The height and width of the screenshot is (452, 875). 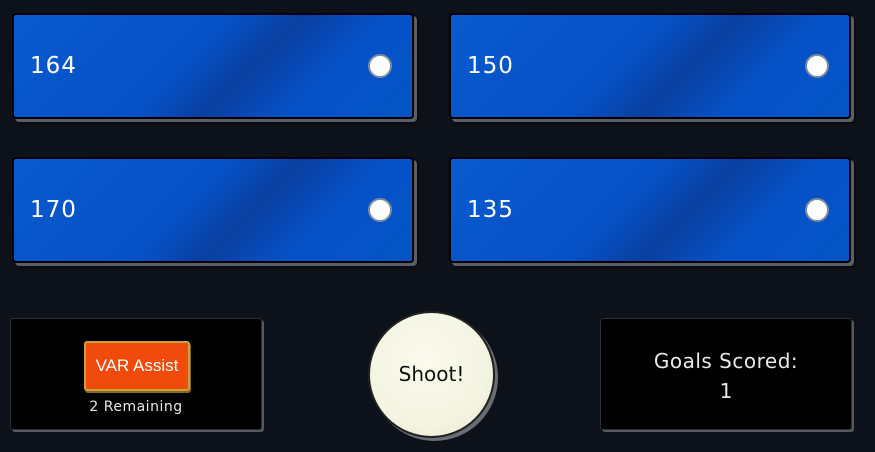 What do you see at coordinates (650, 66) in the screenshot?
I see `answer-option-2: 150` at bounding box center [650, 66].